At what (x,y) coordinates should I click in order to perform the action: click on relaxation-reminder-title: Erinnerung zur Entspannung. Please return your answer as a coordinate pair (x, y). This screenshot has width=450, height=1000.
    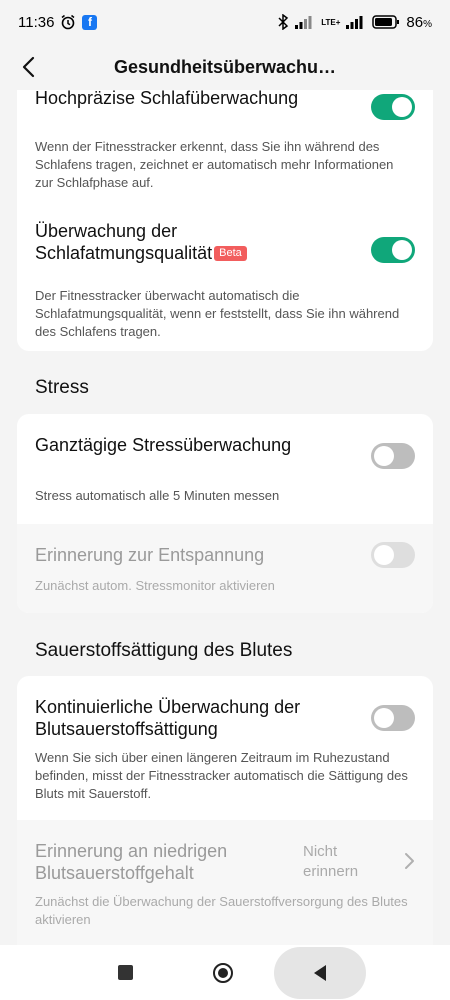
    Looking at the image, I should click on (150, 555).